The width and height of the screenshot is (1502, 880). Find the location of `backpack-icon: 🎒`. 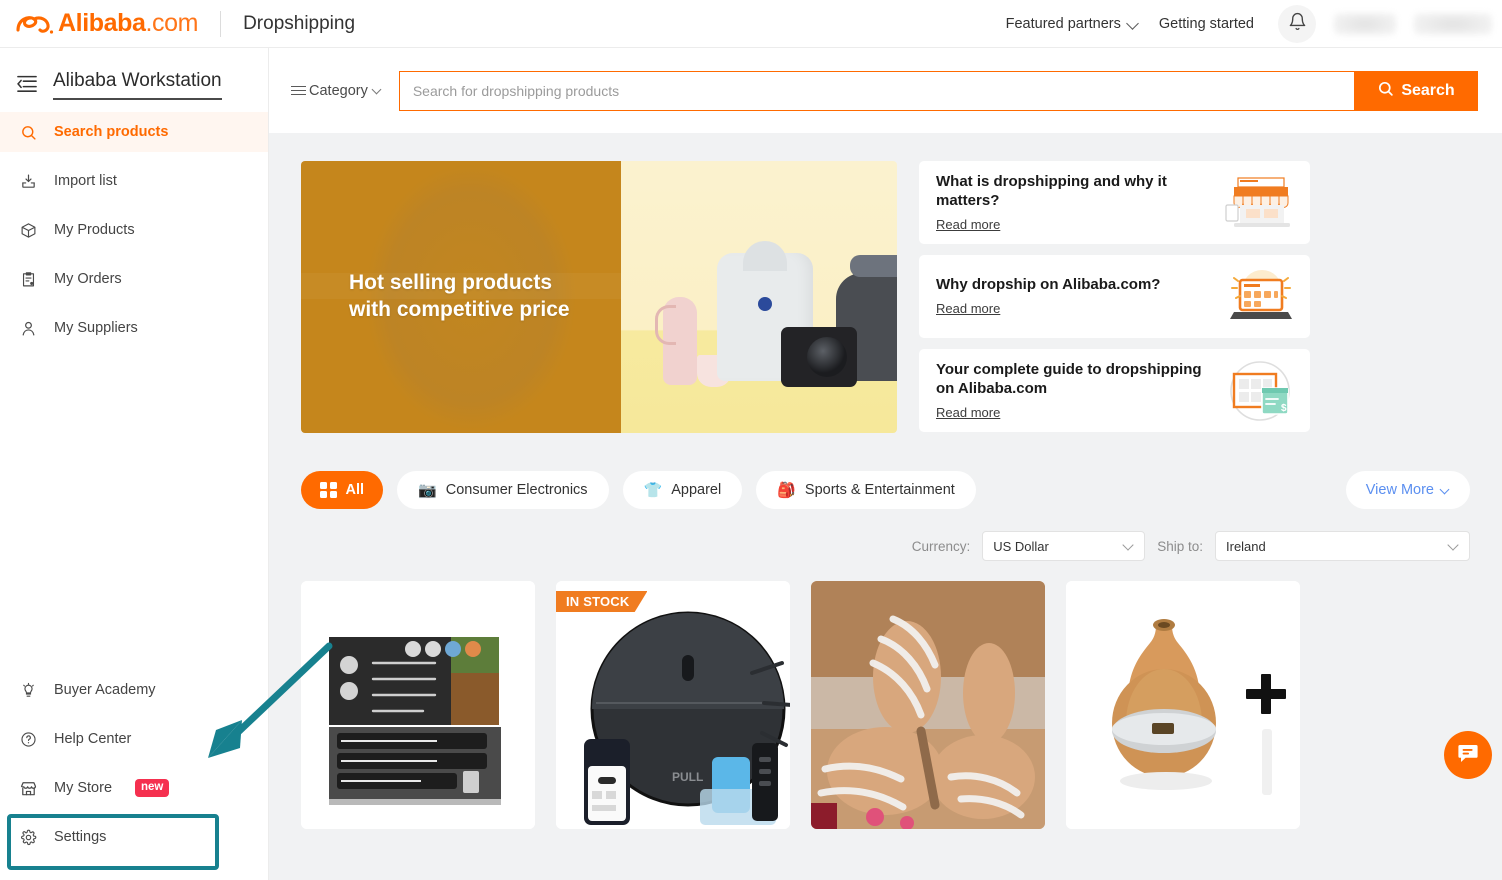

backpack-icon: 🎒 is located at coordinates (786, 490).